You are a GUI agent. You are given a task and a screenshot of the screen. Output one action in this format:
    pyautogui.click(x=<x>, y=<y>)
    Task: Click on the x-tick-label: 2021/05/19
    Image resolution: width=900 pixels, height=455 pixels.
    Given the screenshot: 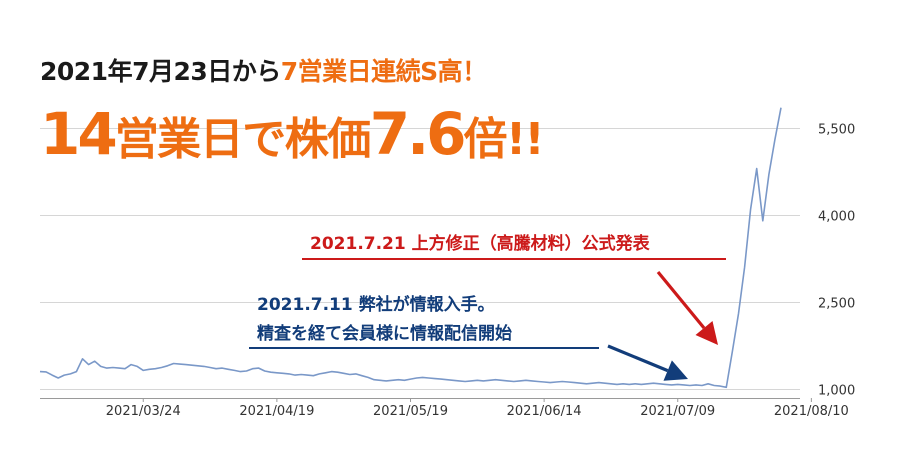 What is the action you would take?
    pyautogui.click(x=410, y=411)
    